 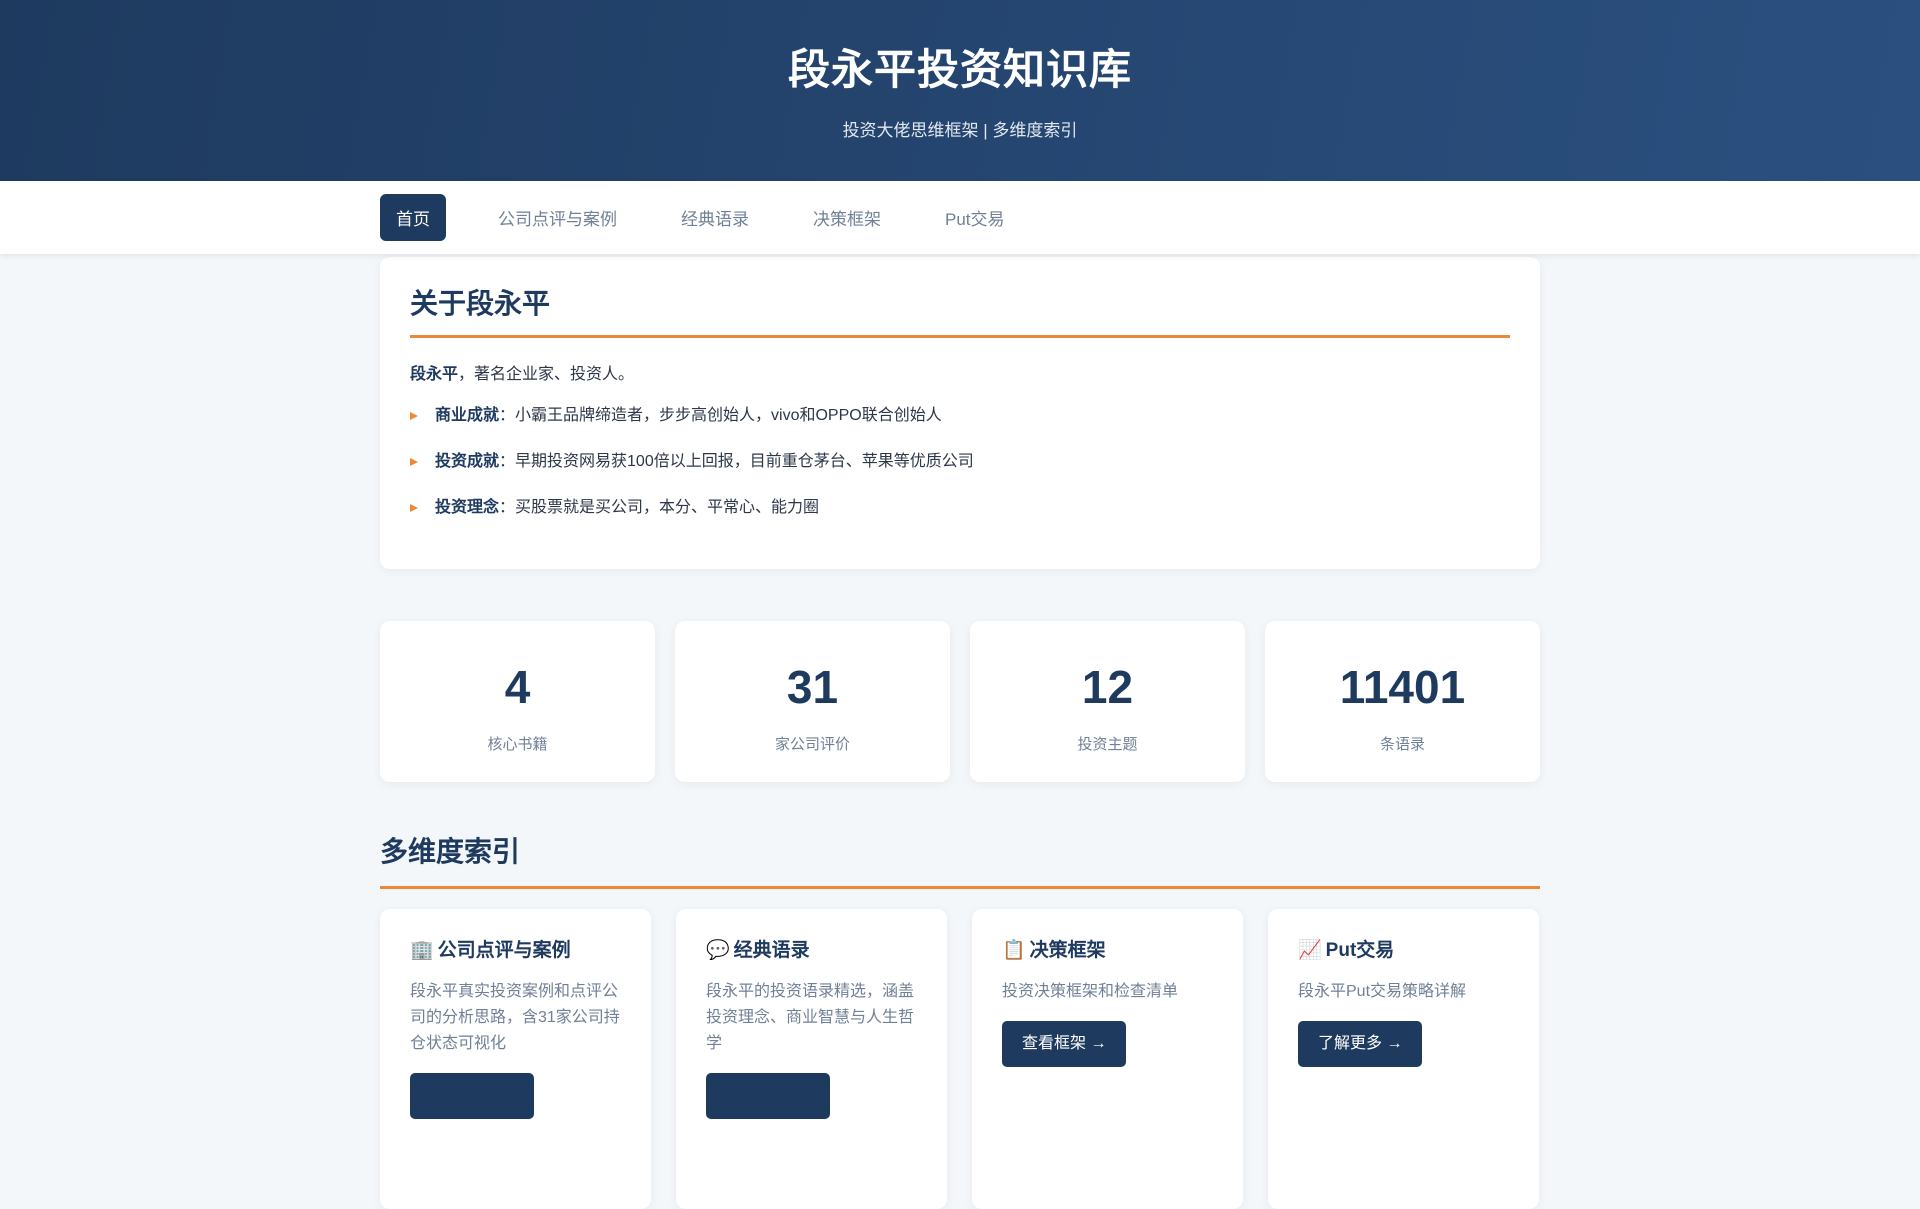 What do you see at coordinates (434, 374) in the screenshot?
I see `intro-name: 段永平` at bounding box center [434, 374].